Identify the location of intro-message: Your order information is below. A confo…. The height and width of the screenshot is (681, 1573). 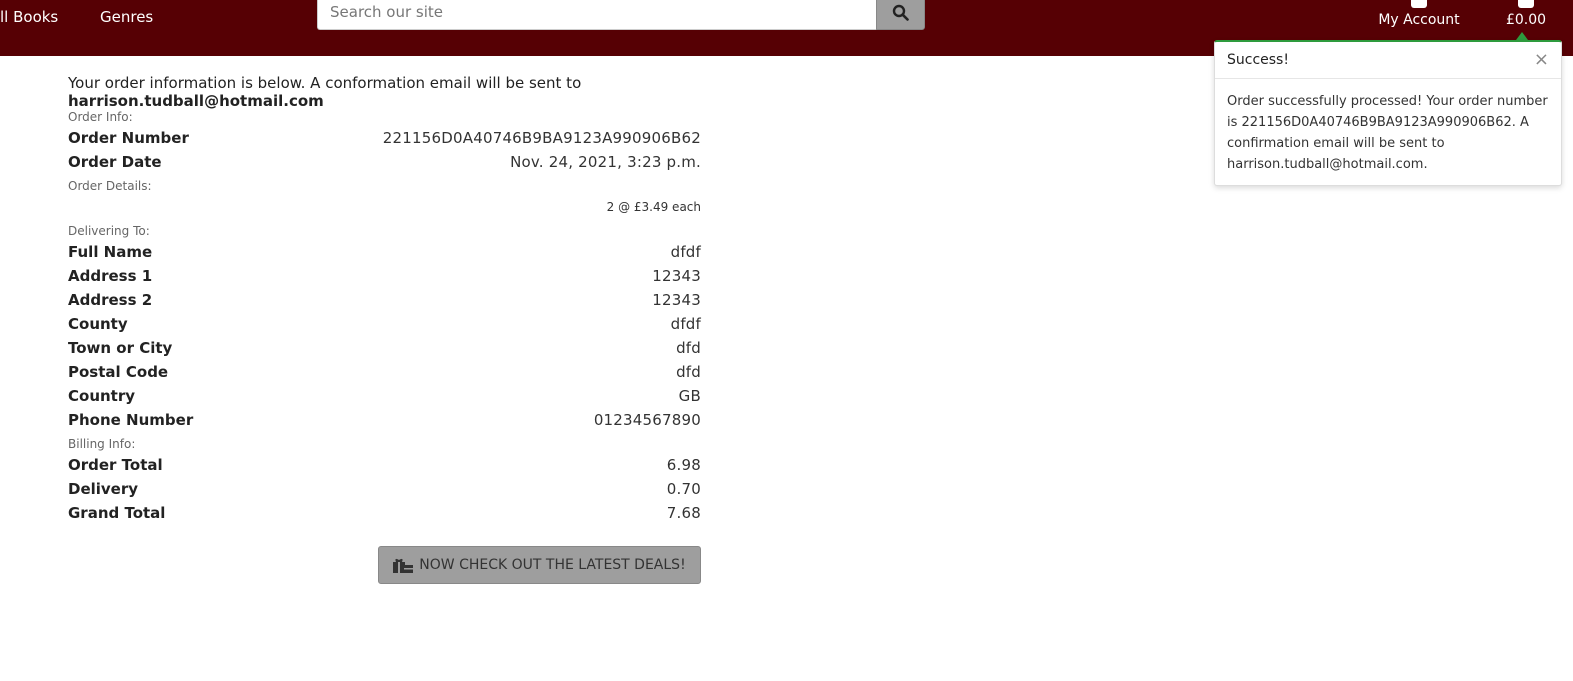
(325, 83).